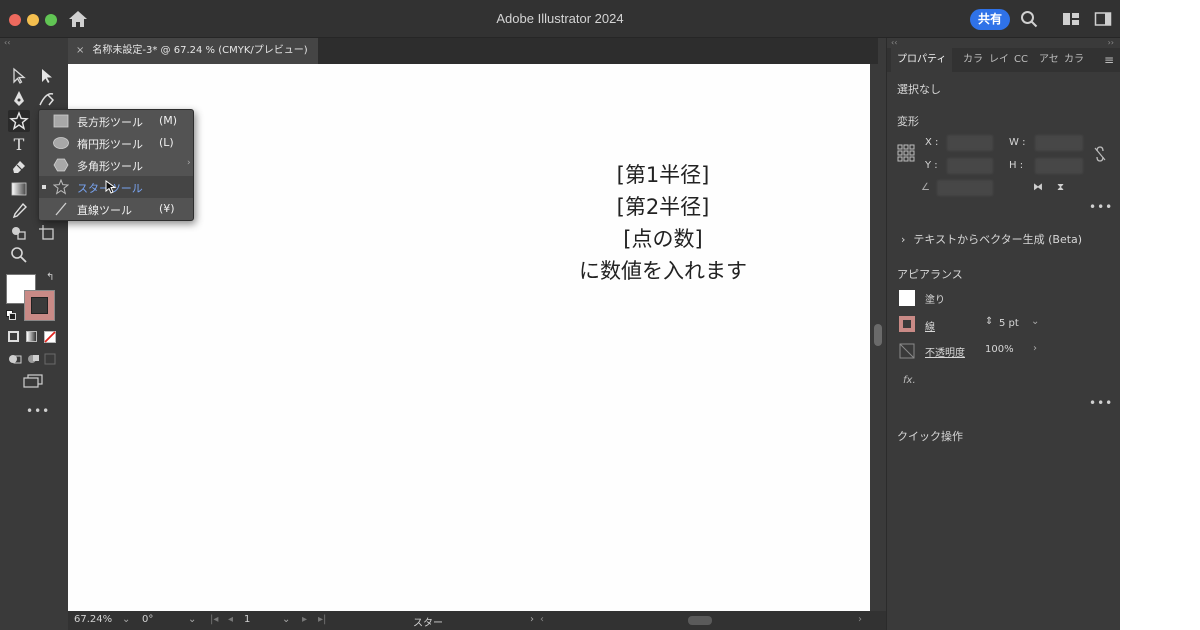  What do you see at coordinates (50, 359) in the screenshot?
I see `draw-inside-icon` at bounding box center [50, 359].